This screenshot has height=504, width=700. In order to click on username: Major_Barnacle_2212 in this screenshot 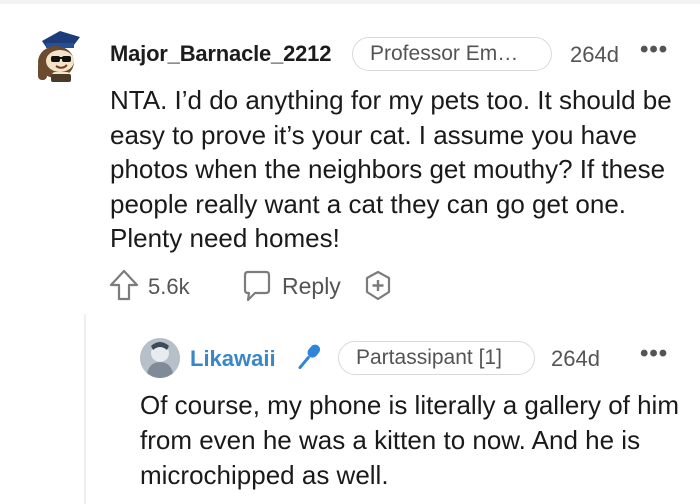, I will do `click(220, 54)`.